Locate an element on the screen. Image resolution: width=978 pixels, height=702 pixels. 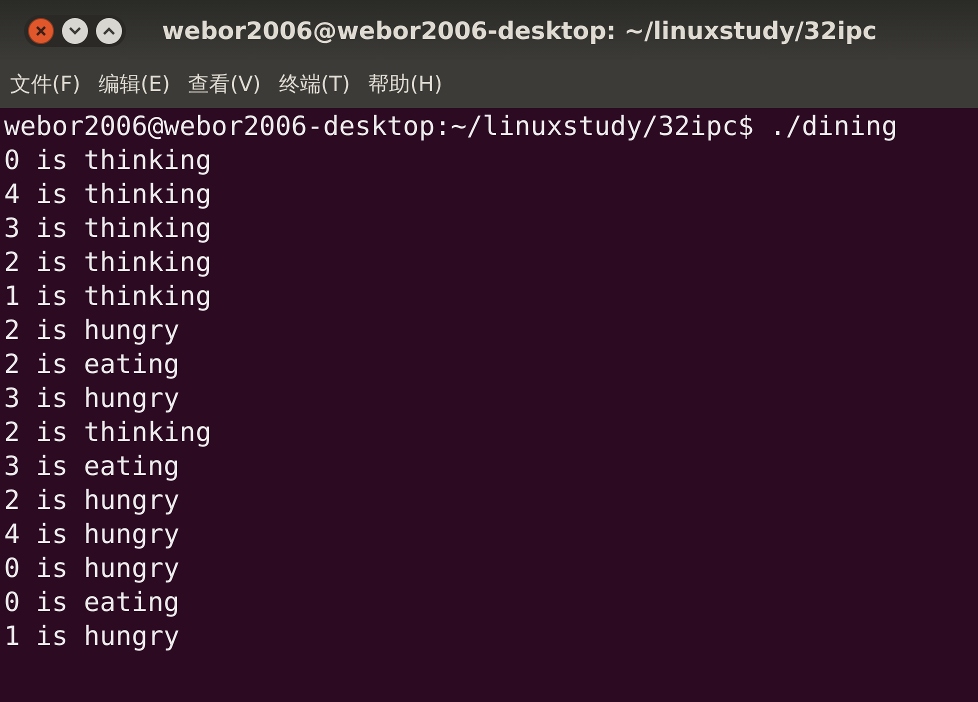
menu-item: 文件(F) is located at coordinates (45, 85).